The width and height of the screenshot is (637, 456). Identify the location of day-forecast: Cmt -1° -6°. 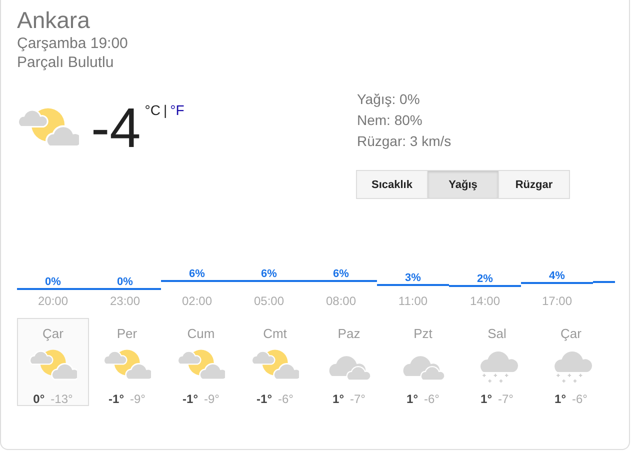
(275, 362).